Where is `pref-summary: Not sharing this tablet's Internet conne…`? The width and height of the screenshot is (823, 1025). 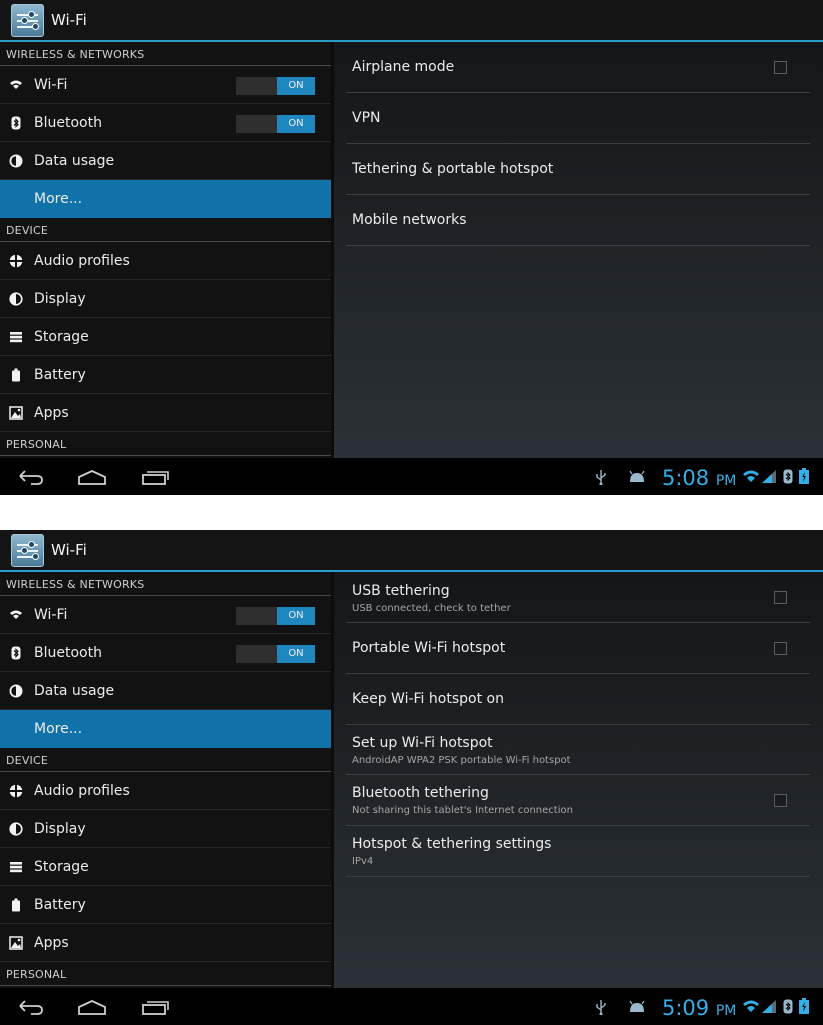 pref-summary: Not sharing this tablet's Internet conne… is located at coordinates (462, 810).